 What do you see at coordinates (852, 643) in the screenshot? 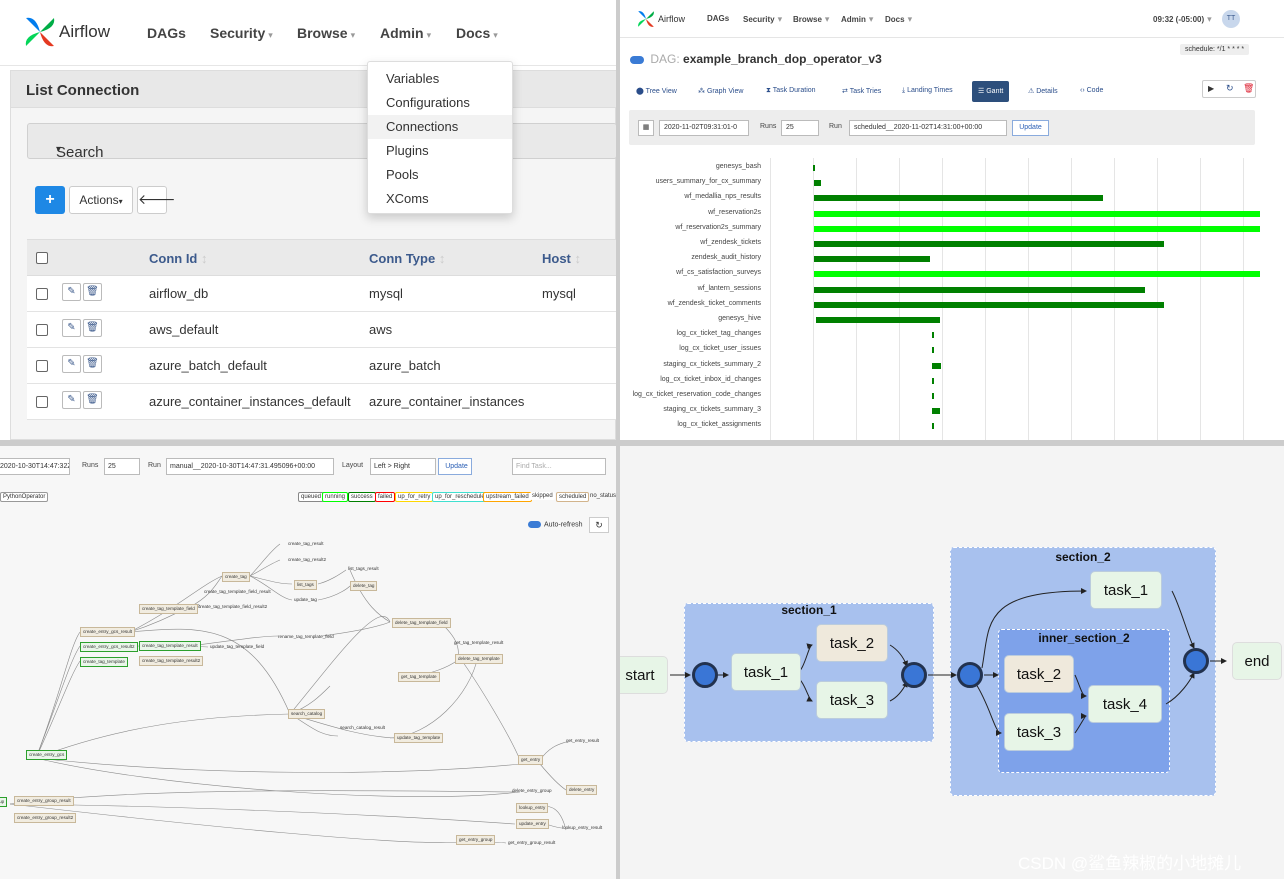
I see `task-node-section1-task2: task_2` at bounding box center [852, 643].